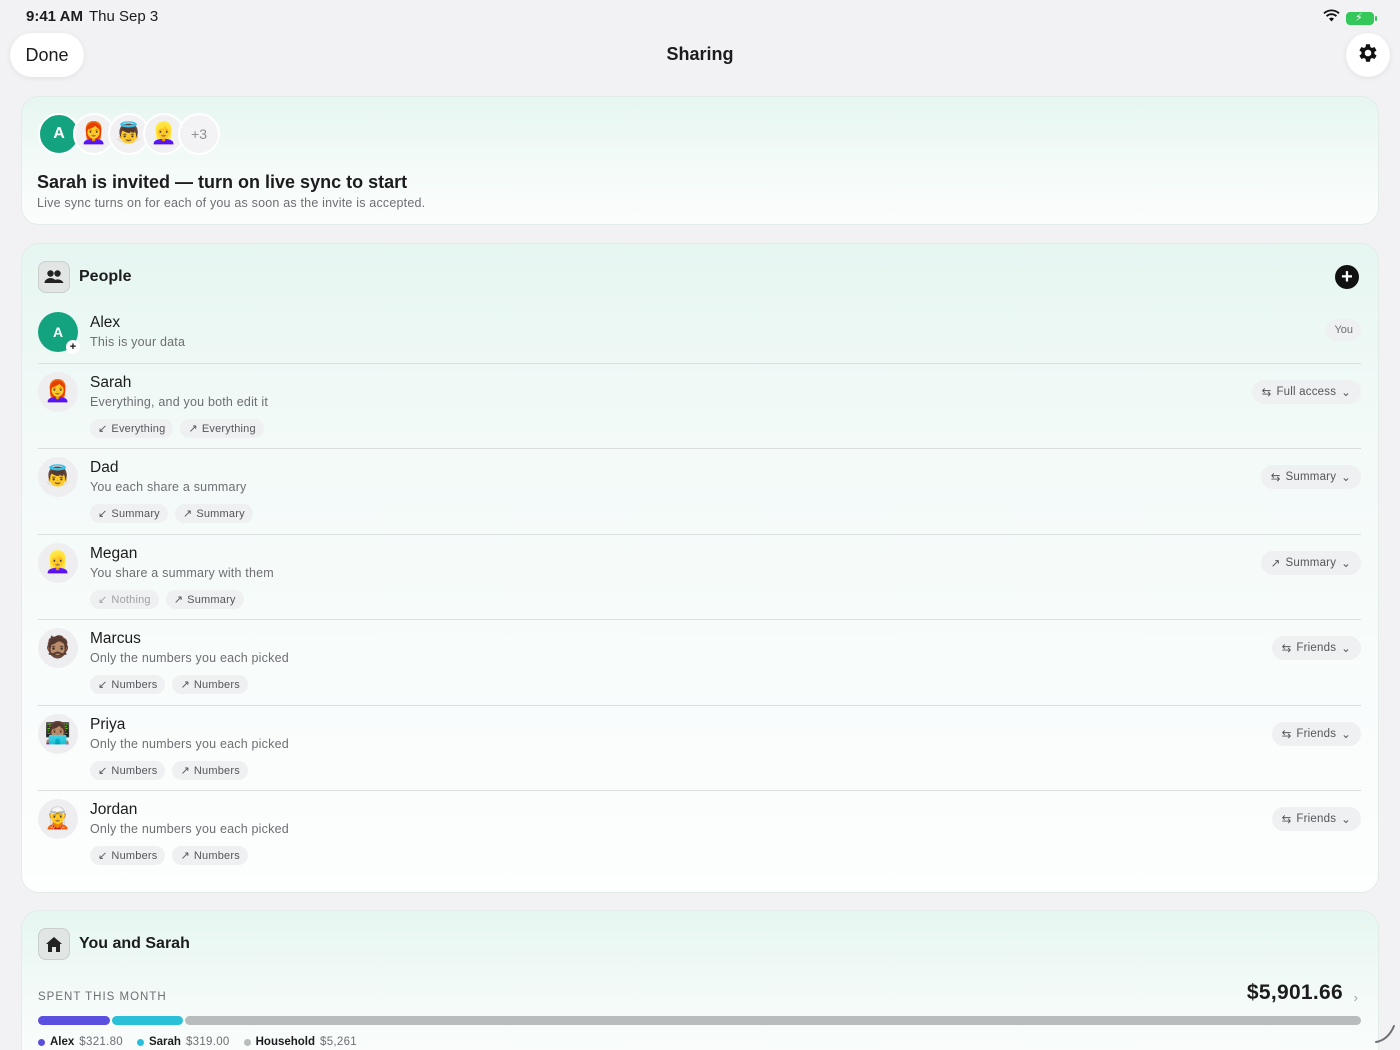 Image resolution: width=1400 pixels, height=1050 pixels. Describe the element at coordinates (129, 513) in the screenshot. I see `incoming-chip: ↙ Summary` at that location.